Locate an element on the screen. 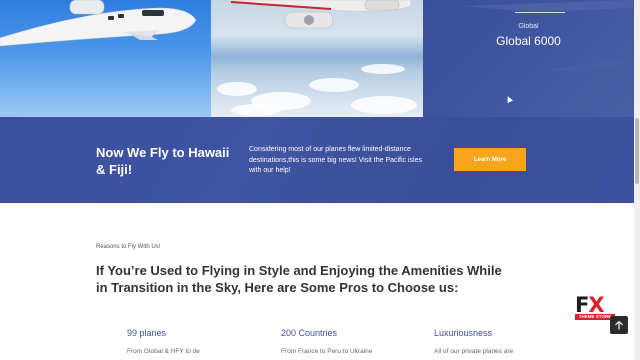  feature-title: 99 planes is located at coordinates (147, 333).